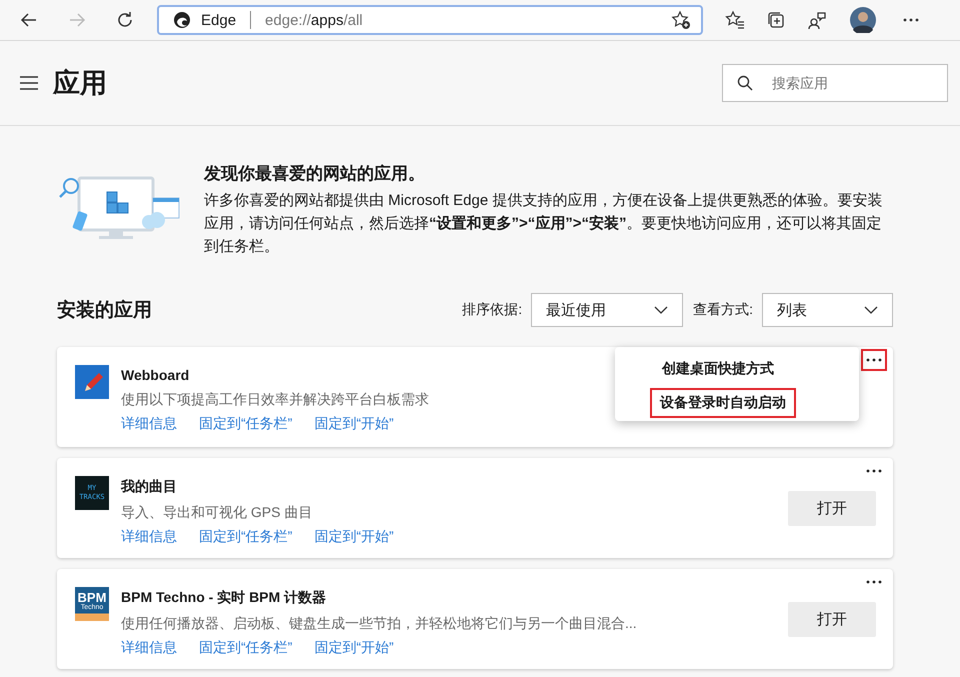 The width and height of the screenshot is (960, 677). I want to click on address-bar: Edge edge://apps/all, so click(430, 20).